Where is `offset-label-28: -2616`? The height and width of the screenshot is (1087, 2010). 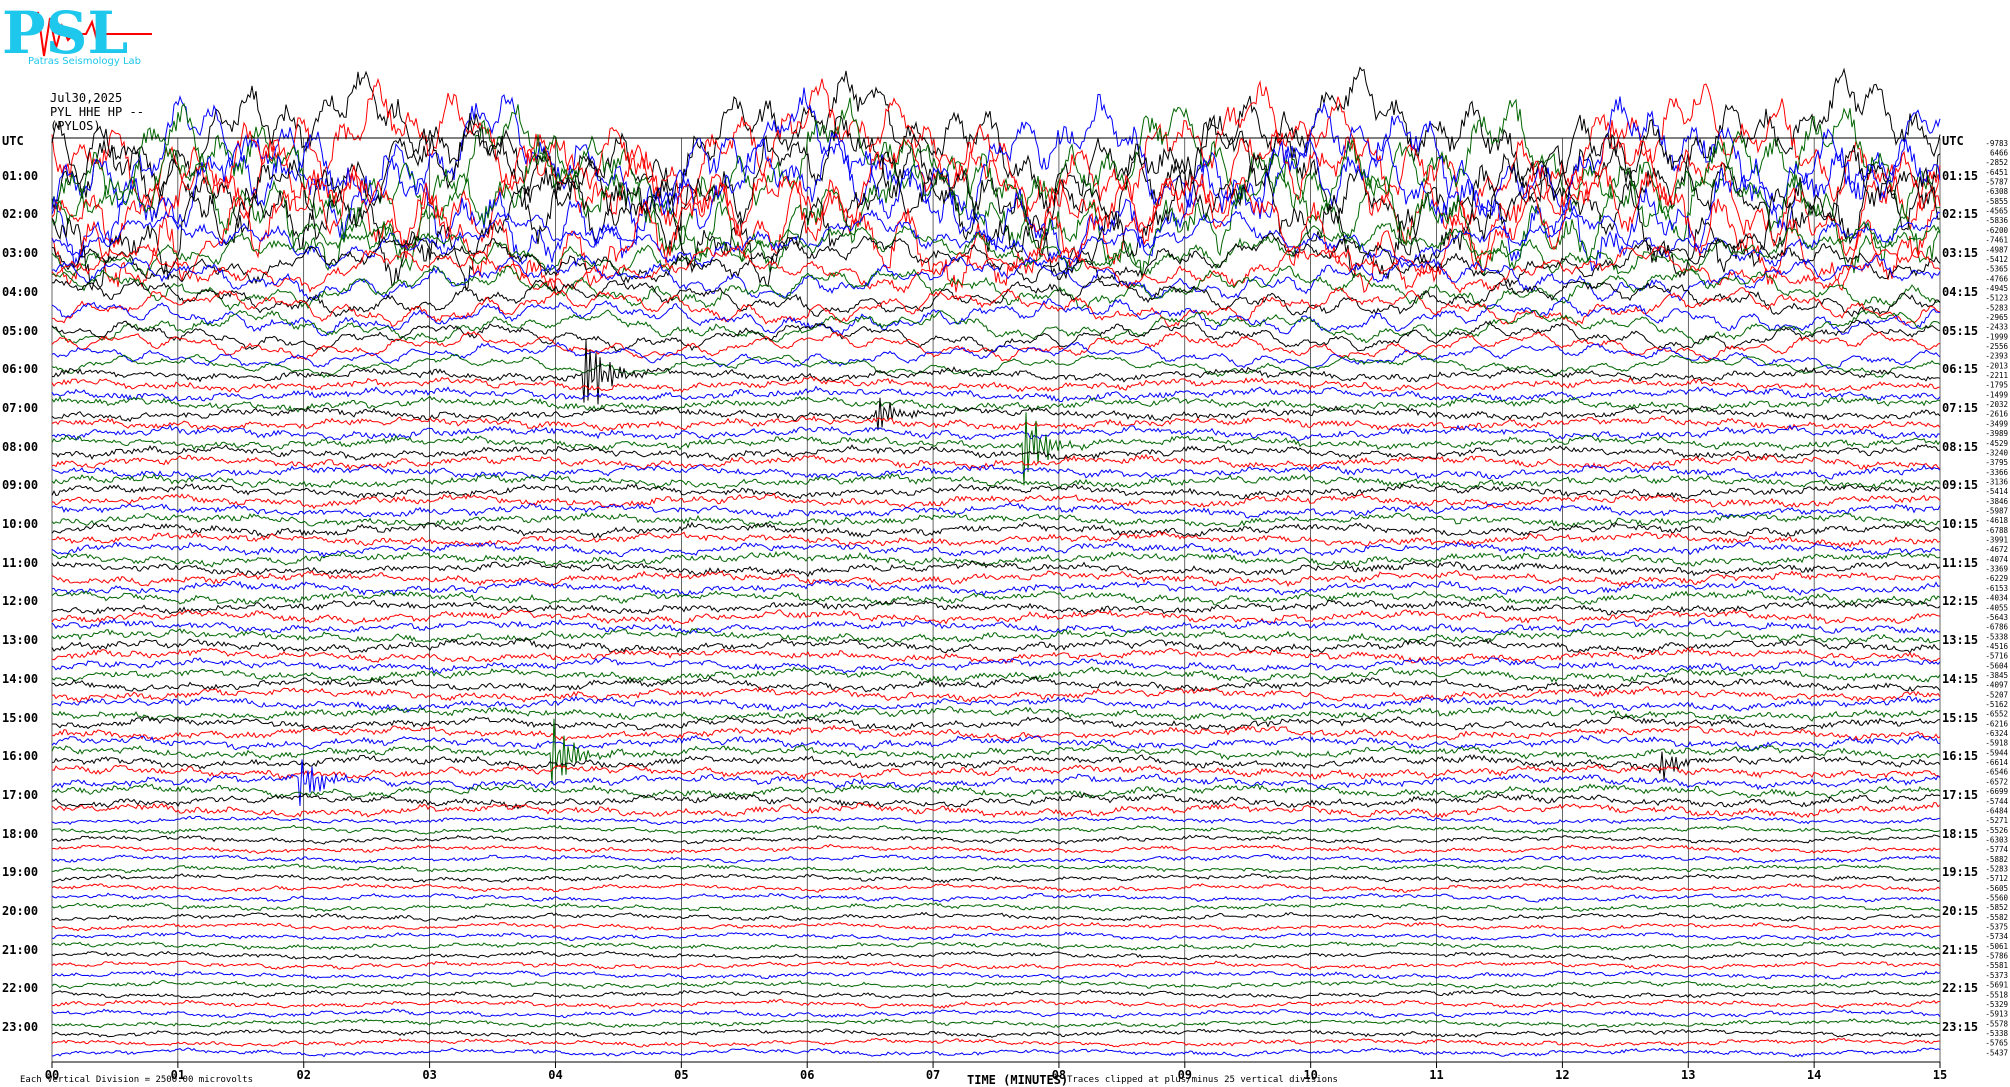
offset-label-28: -2616 is located at coordinates (1996, 414).